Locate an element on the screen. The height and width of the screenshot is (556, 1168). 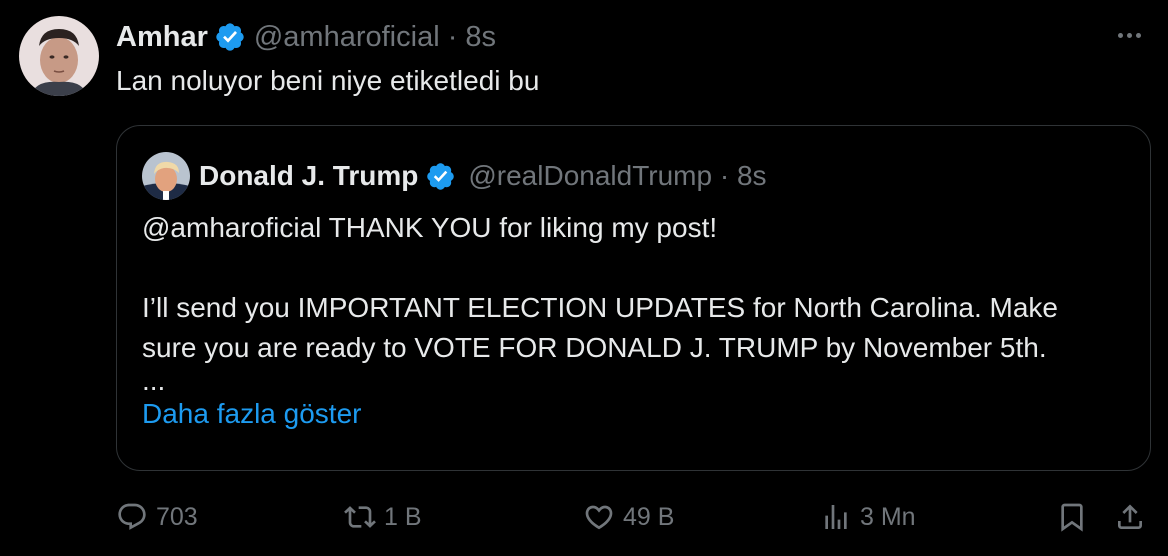
like-count: 49 B is located at coordinates (649, 516).